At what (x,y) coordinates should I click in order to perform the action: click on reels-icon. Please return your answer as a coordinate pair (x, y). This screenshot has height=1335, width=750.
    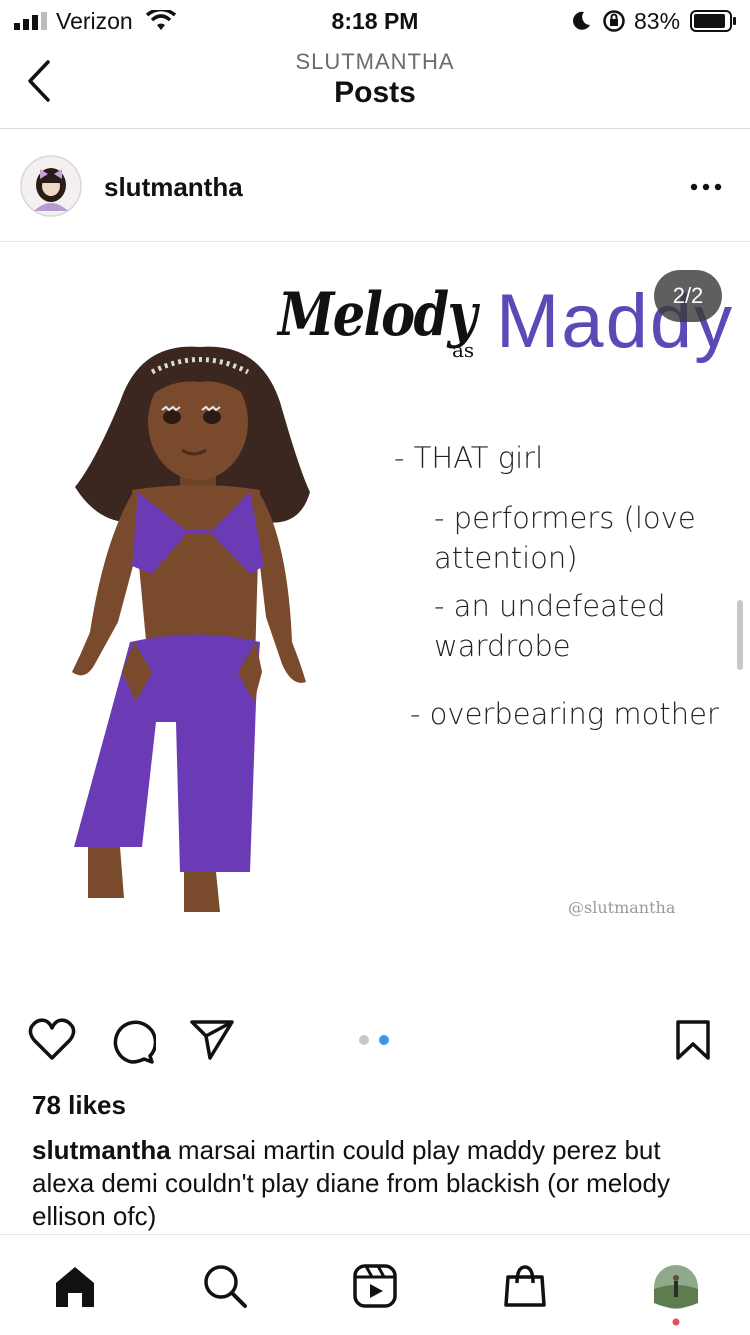
    Looking at the image, I should click on (375, 1286).